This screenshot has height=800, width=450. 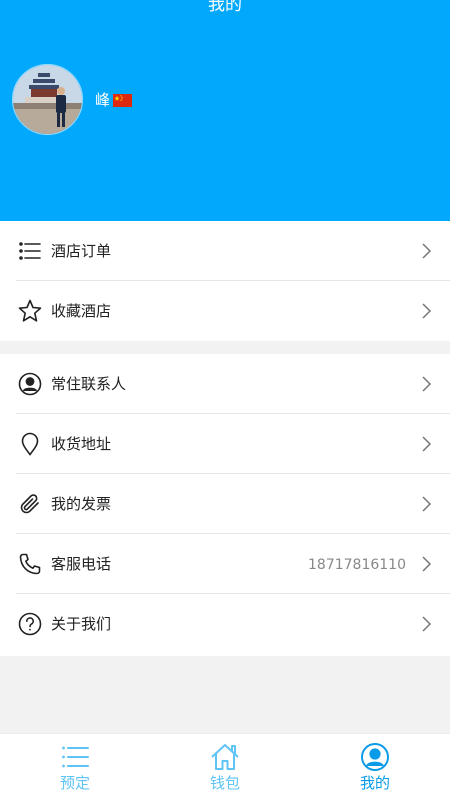 What do you see at coordinates (74, 783) in the screenshot?
I see `tab-label: 预定` at bounding box center [74, 783].